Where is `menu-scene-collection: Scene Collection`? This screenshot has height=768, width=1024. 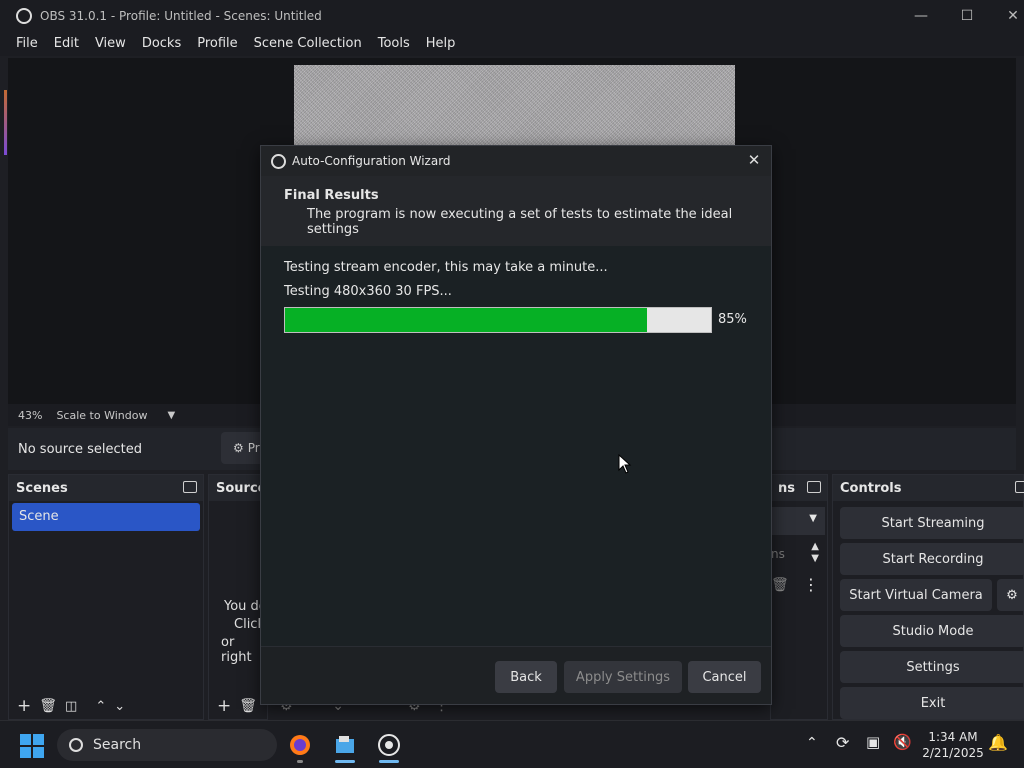 menu-scene-collection: Scene Collection is located at coordinates (308, 44).